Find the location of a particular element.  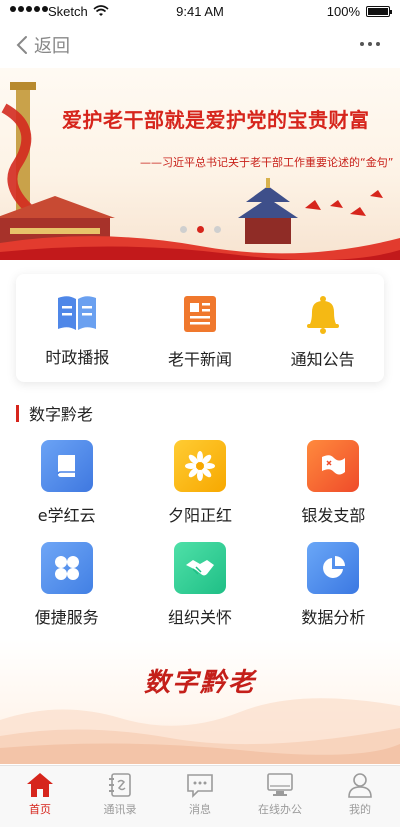

tab-online-office: 在线办公 is located at coordinates (280, 796).